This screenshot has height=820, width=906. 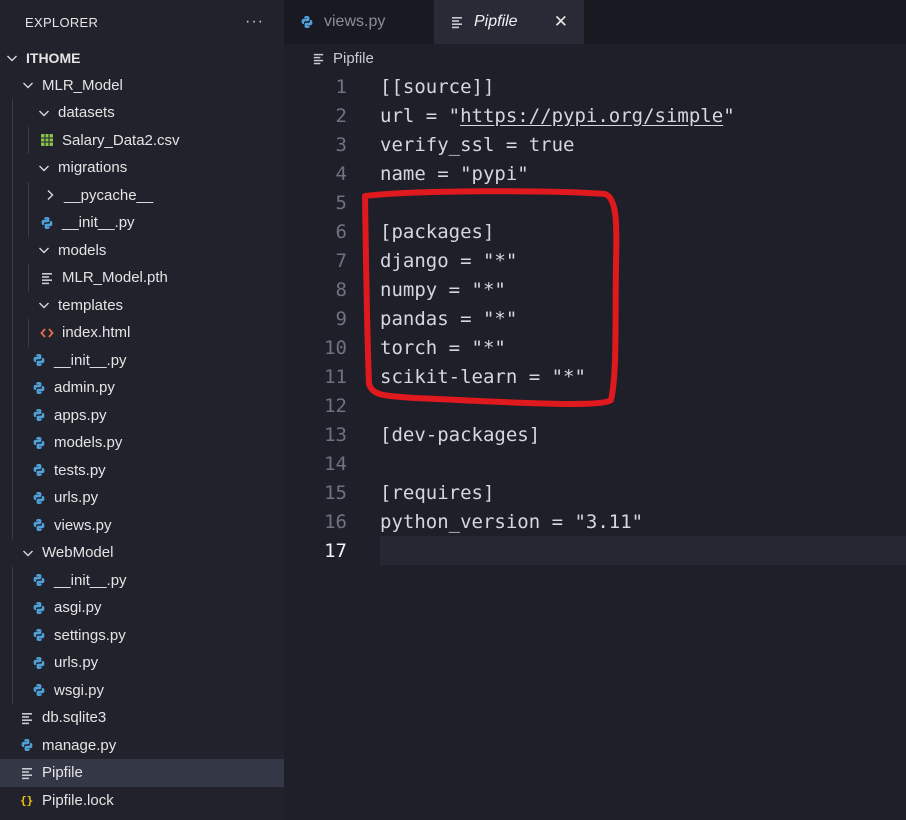 I want to click on tree-item: asgi.py, so click(x=142, y=608).